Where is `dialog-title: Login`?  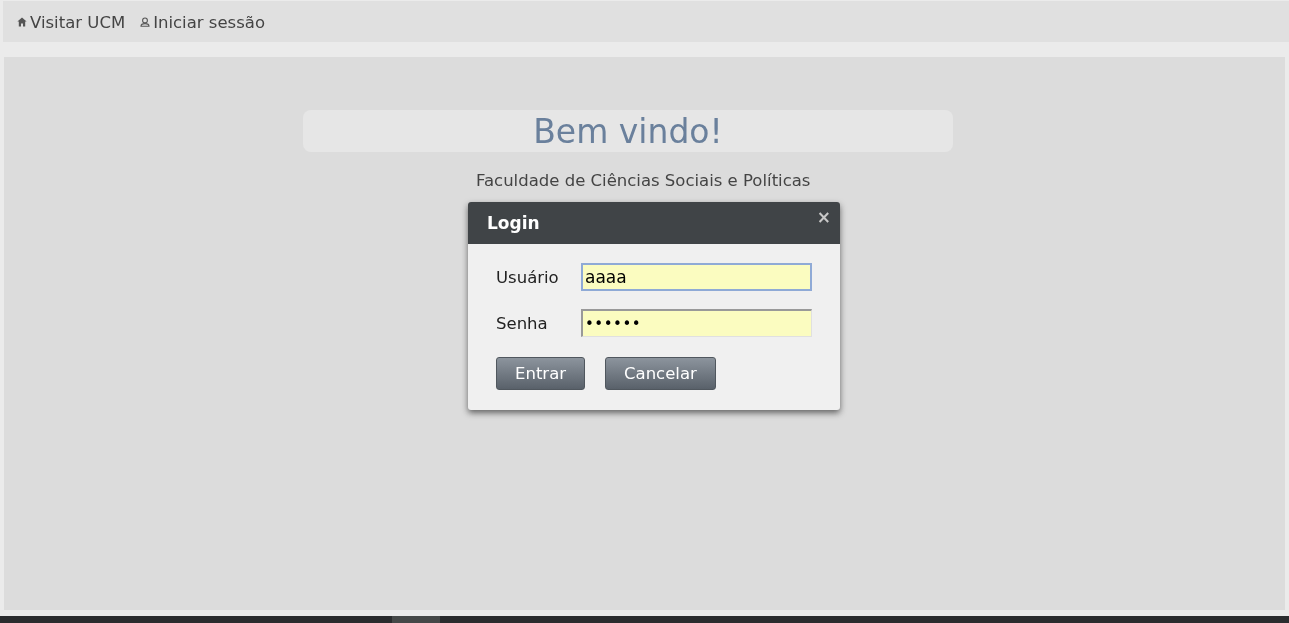 dialog-title: Login is located at coordinates (513, 223).